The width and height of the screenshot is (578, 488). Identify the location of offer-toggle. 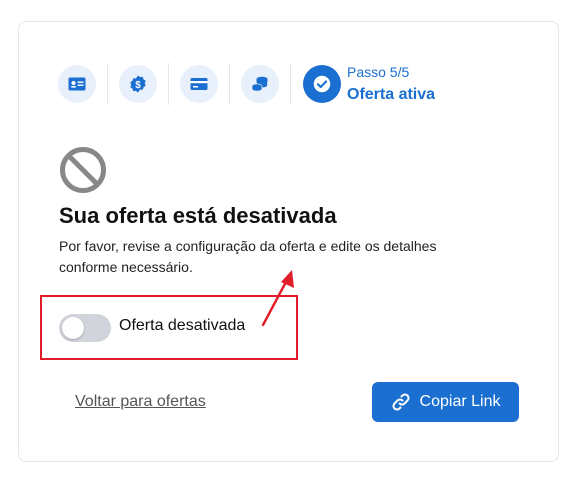
(85, 328).